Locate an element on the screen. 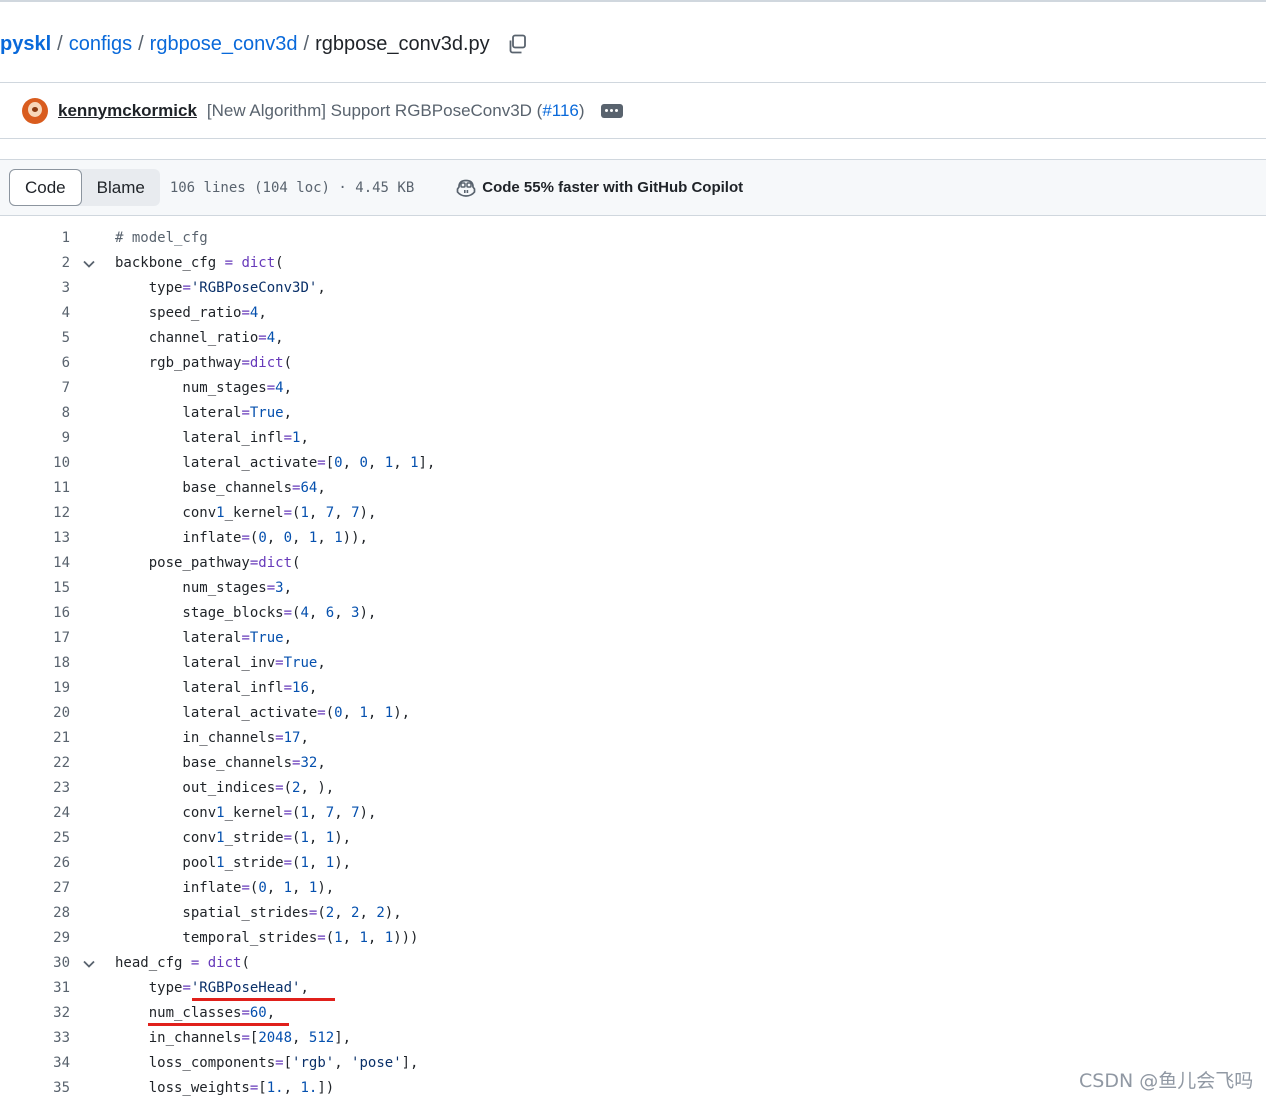  line-number: 32 is located at coordinates (35, 1013).